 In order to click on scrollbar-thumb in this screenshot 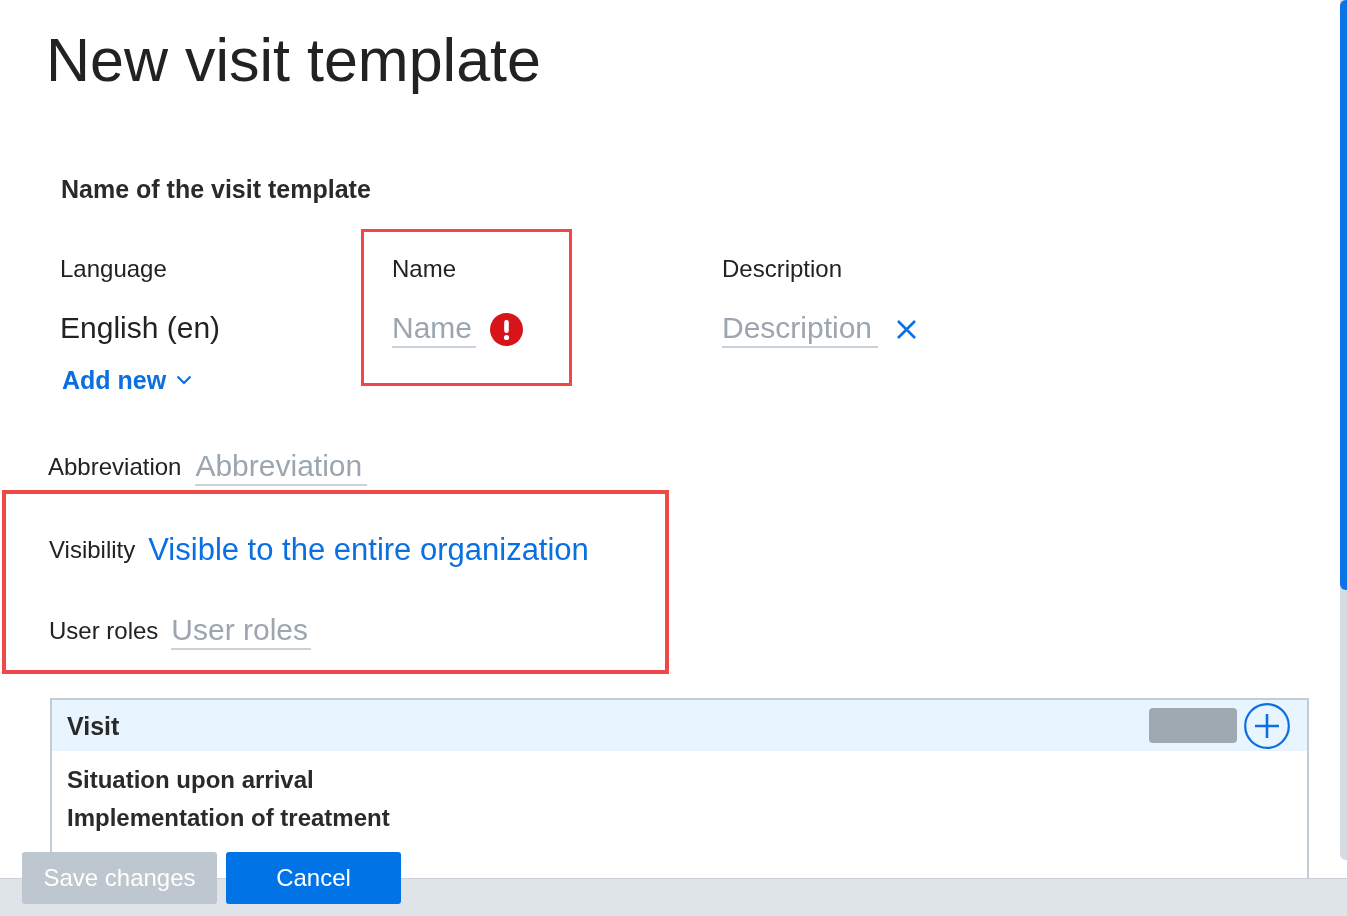, I will do `click(1343, 295)`.